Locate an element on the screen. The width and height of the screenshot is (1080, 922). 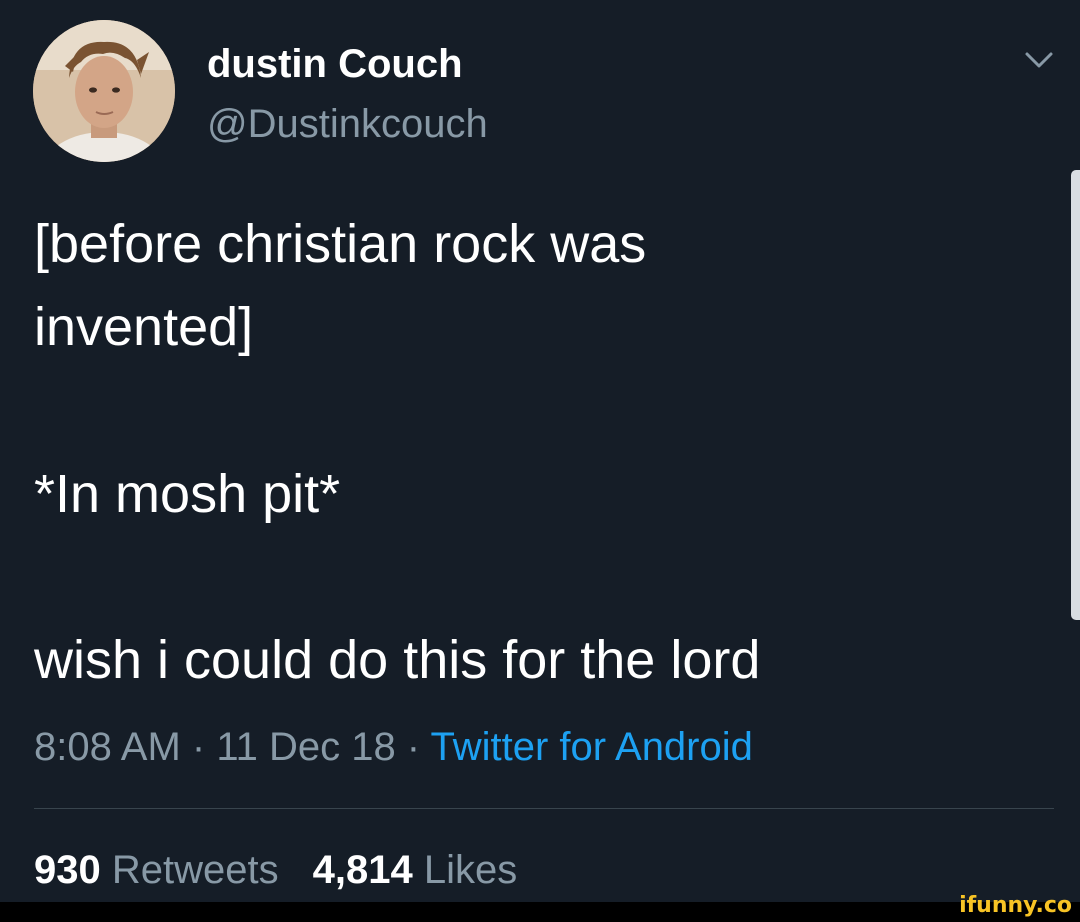
likes-label: Likes is located at coordinates (470, 870).